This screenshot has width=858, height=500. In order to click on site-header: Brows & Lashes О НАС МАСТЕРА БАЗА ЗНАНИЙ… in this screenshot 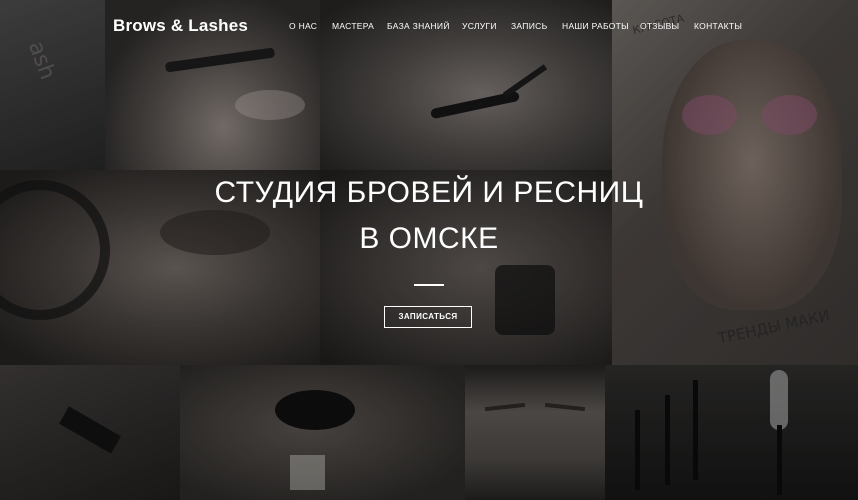, I will do `click(429, 27)`.